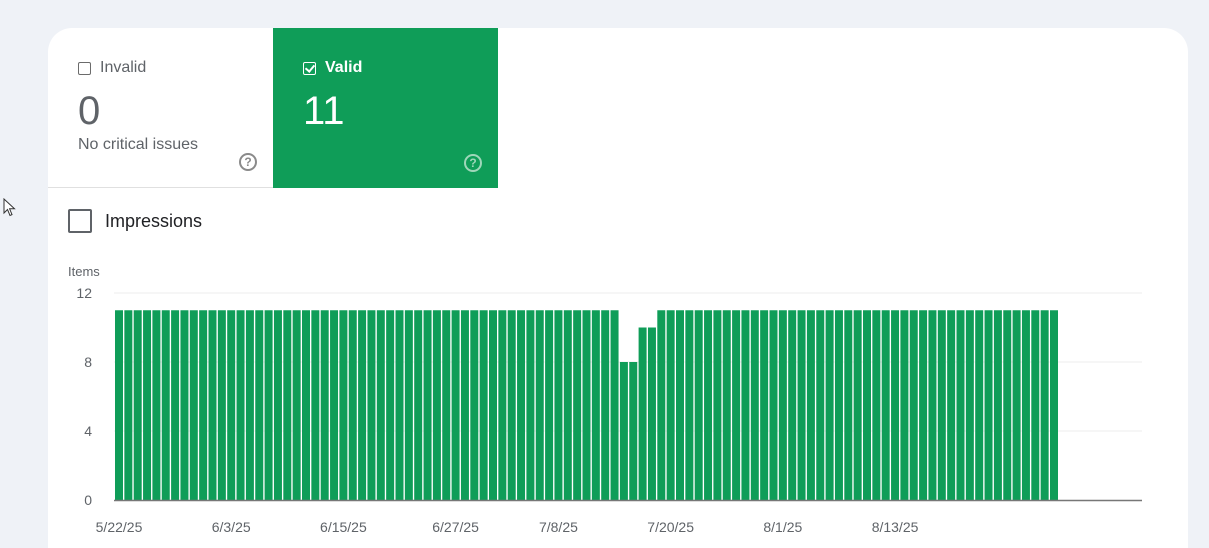  I want to click on invalid-label: Invalid, so click(123, 67).